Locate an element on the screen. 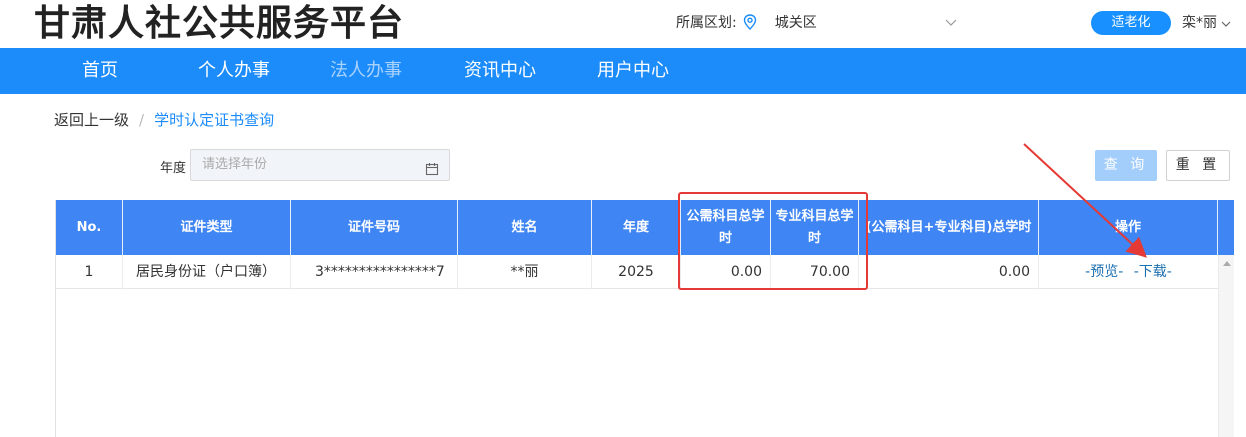 The image size is (1246, 437). column-header-name: 姓名 is located at coordinates (525, 227).